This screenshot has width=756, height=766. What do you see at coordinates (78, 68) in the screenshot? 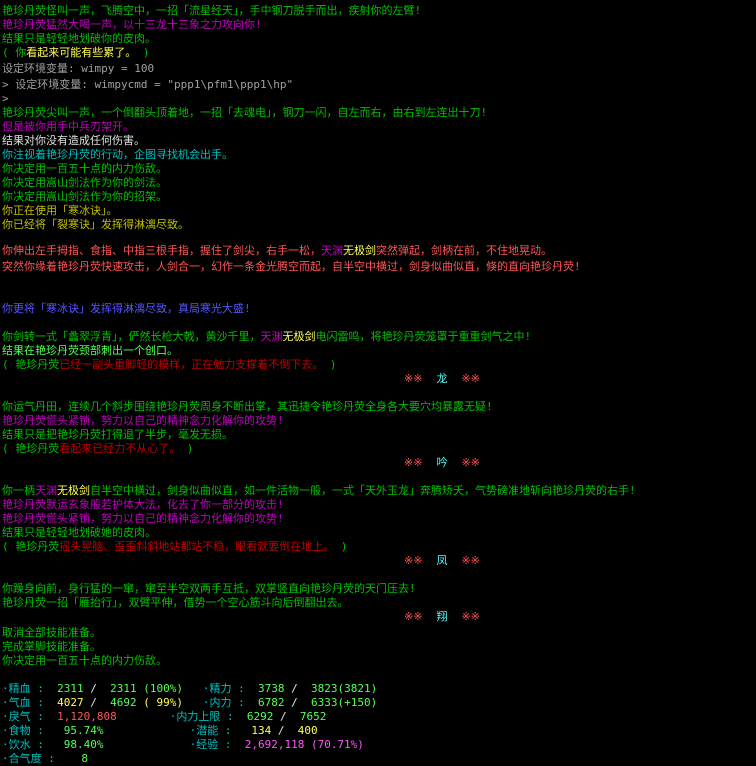
I see `system-line: 设定环境变量: wimpy = 100` at bounding box center [78, 68].